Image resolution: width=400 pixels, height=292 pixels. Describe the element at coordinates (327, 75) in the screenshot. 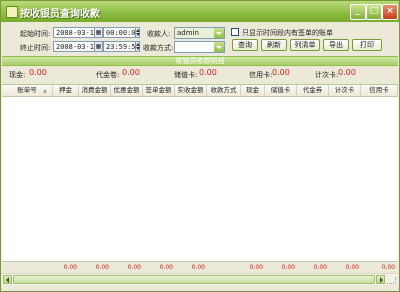

I see `count-card-label: 计次卡:` at that location.